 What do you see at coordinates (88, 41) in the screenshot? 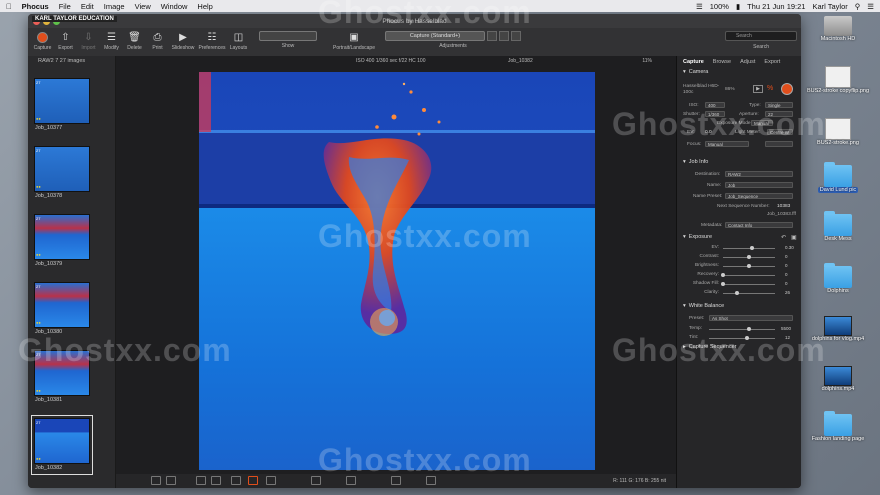
I see `import-button: ⇩ Import` at bounding box center [88, 41].